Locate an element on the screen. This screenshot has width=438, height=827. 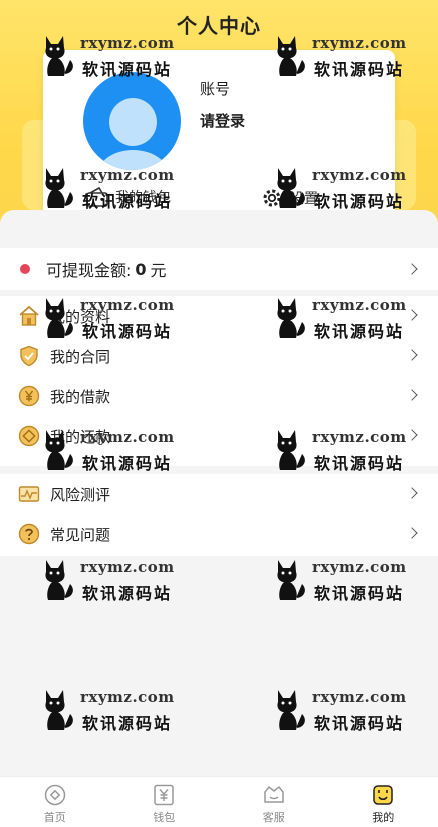
shield-icon is located at coordinates (29, 356).